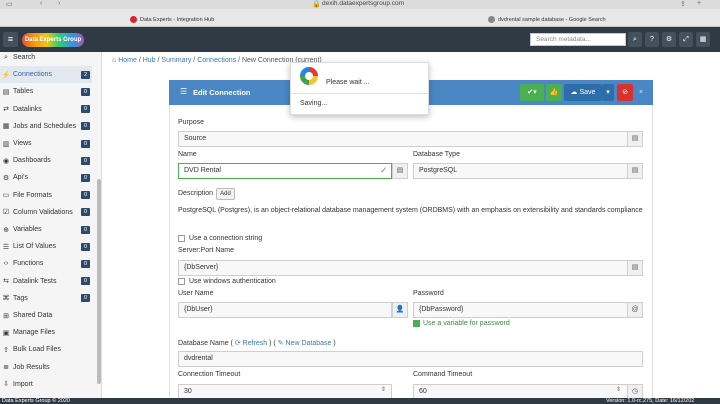  I want to click on save-button: ☁ Save, so click(583, 92).